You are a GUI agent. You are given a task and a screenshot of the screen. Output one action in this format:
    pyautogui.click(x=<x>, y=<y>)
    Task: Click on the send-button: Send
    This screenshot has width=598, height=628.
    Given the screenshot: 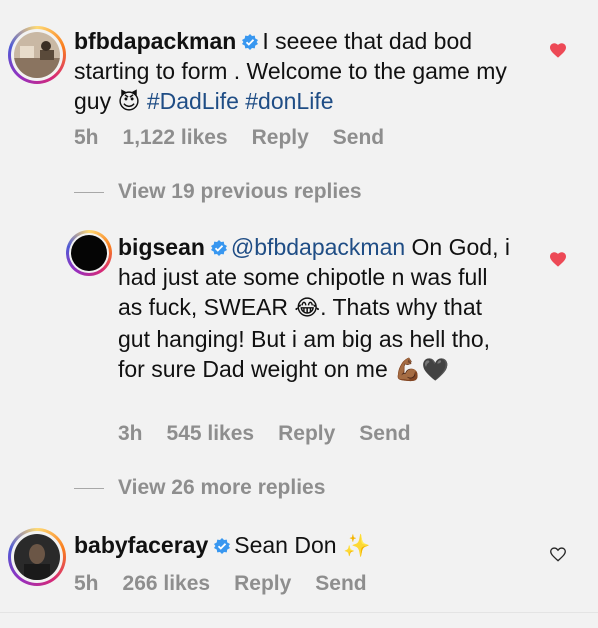 What is the action you would take?
    pyautogui.click(x=340, y=583)
    